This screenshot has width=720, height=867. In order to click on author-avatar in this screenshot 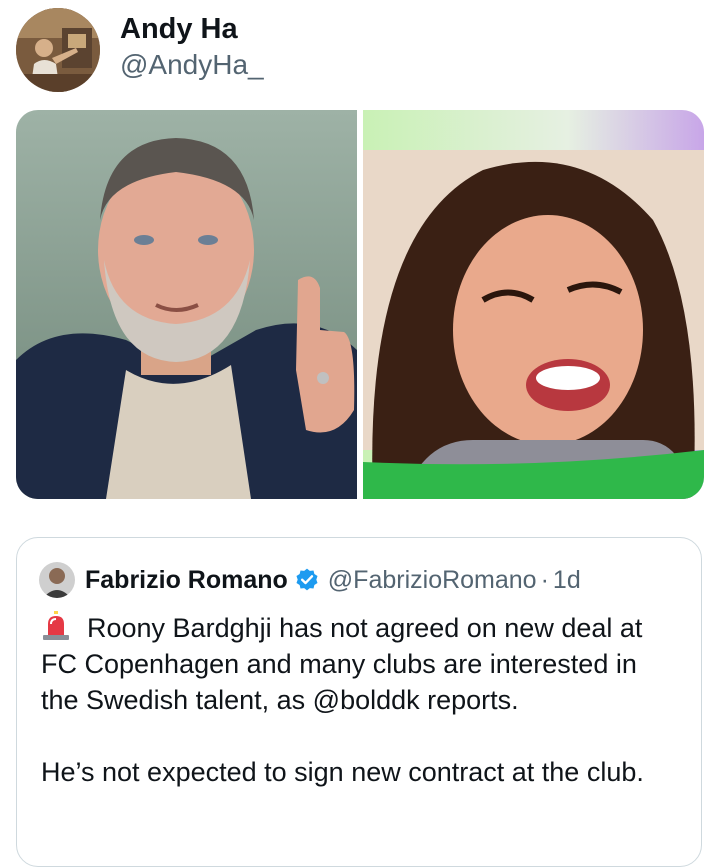, I will do `click(58, 50)`.